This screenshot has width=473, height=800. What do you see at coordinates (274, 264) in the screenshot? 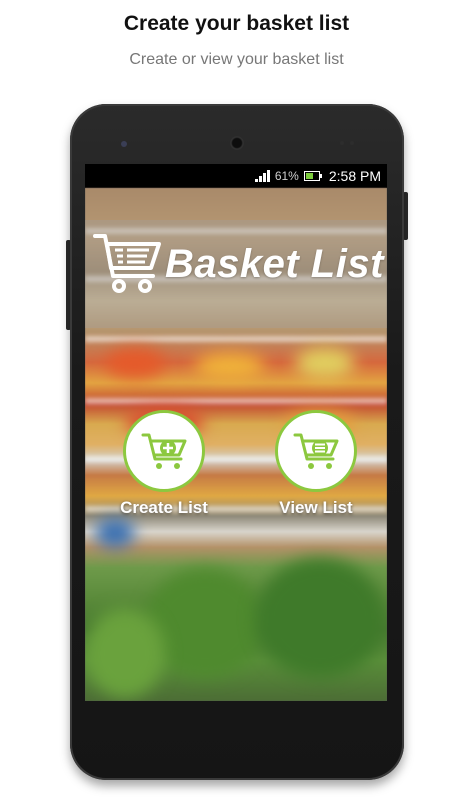
I see `app-title: Basket List` at bounding box center [274, 264].